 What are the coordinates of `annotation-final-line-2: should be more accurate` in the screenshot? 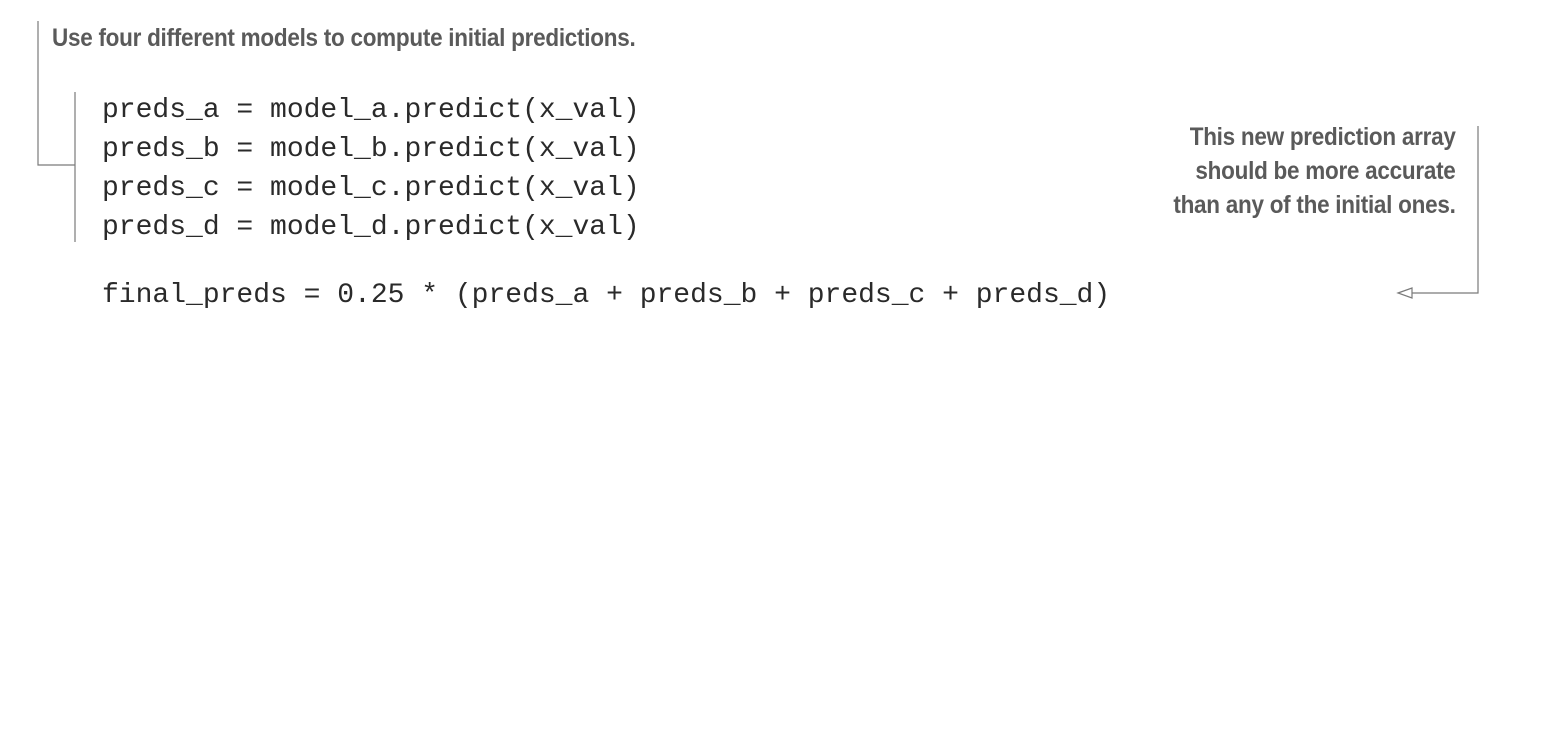 It's located at (1325, 171).